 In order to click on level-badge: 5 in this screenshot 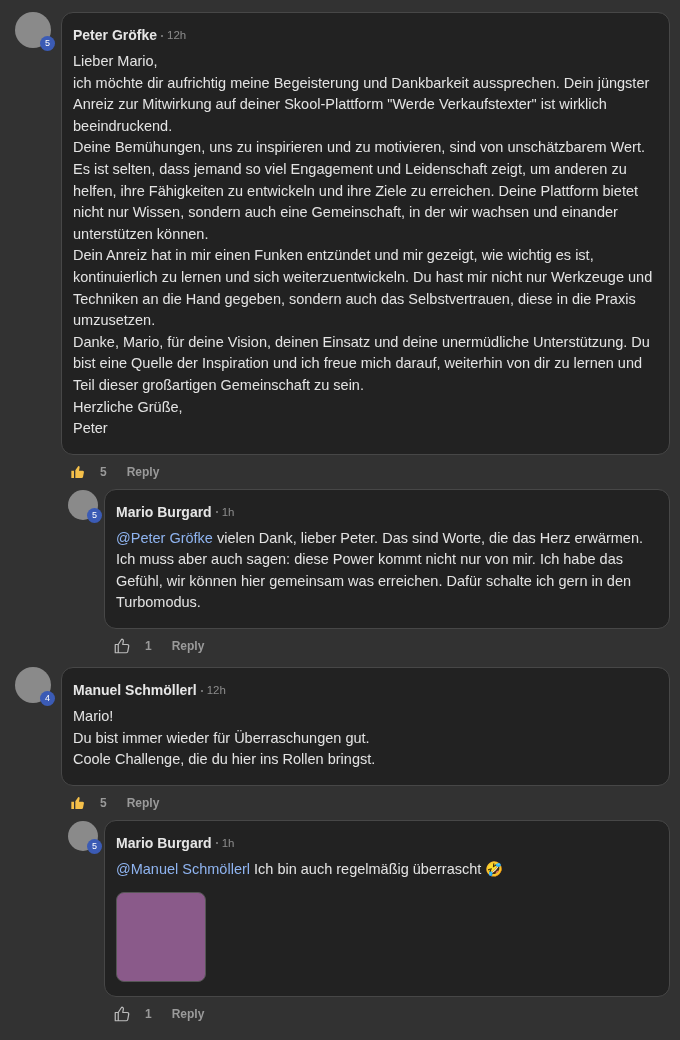, I will do `click(47, 43)`.